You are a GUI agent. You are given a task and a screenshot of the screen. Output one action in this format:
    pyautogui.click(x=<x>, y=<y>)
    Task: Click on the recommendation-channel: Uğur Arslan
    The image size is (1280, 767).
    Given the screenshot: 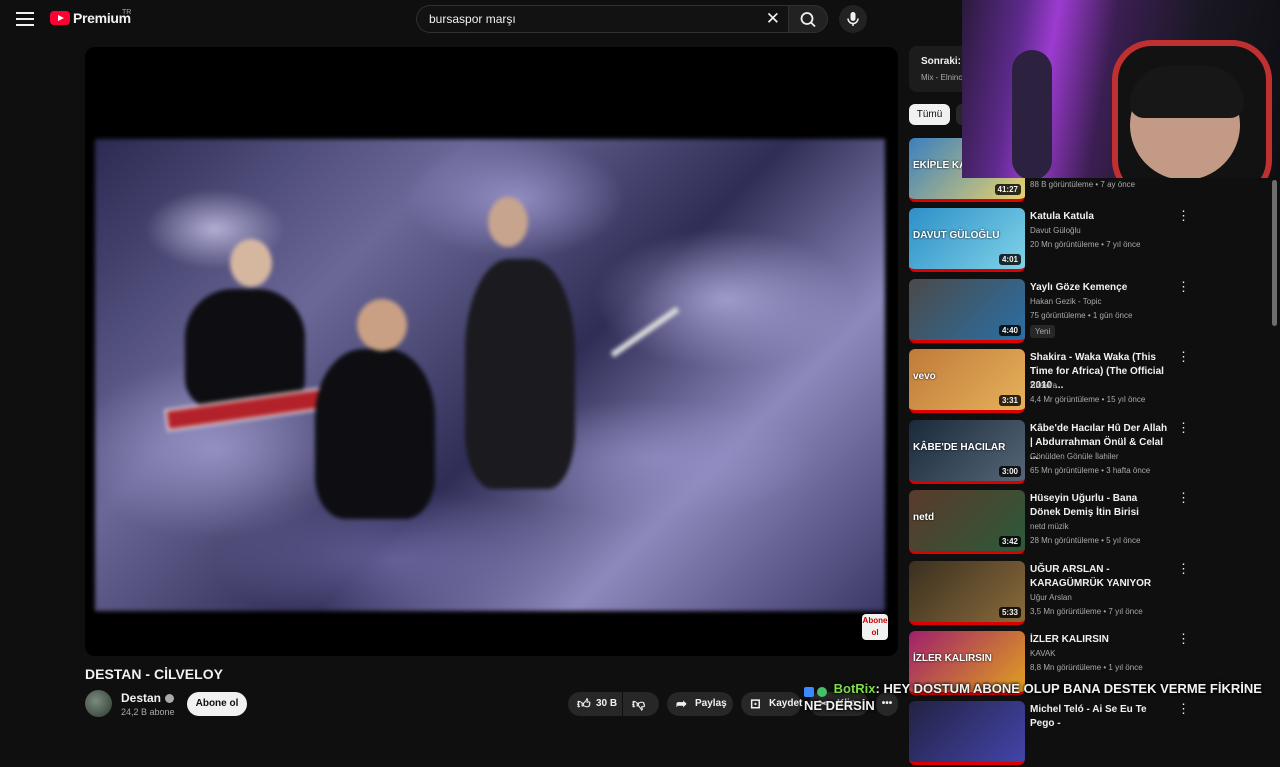 What is the action you would take?
    pyautogui.click(x=1051, y=597)
    